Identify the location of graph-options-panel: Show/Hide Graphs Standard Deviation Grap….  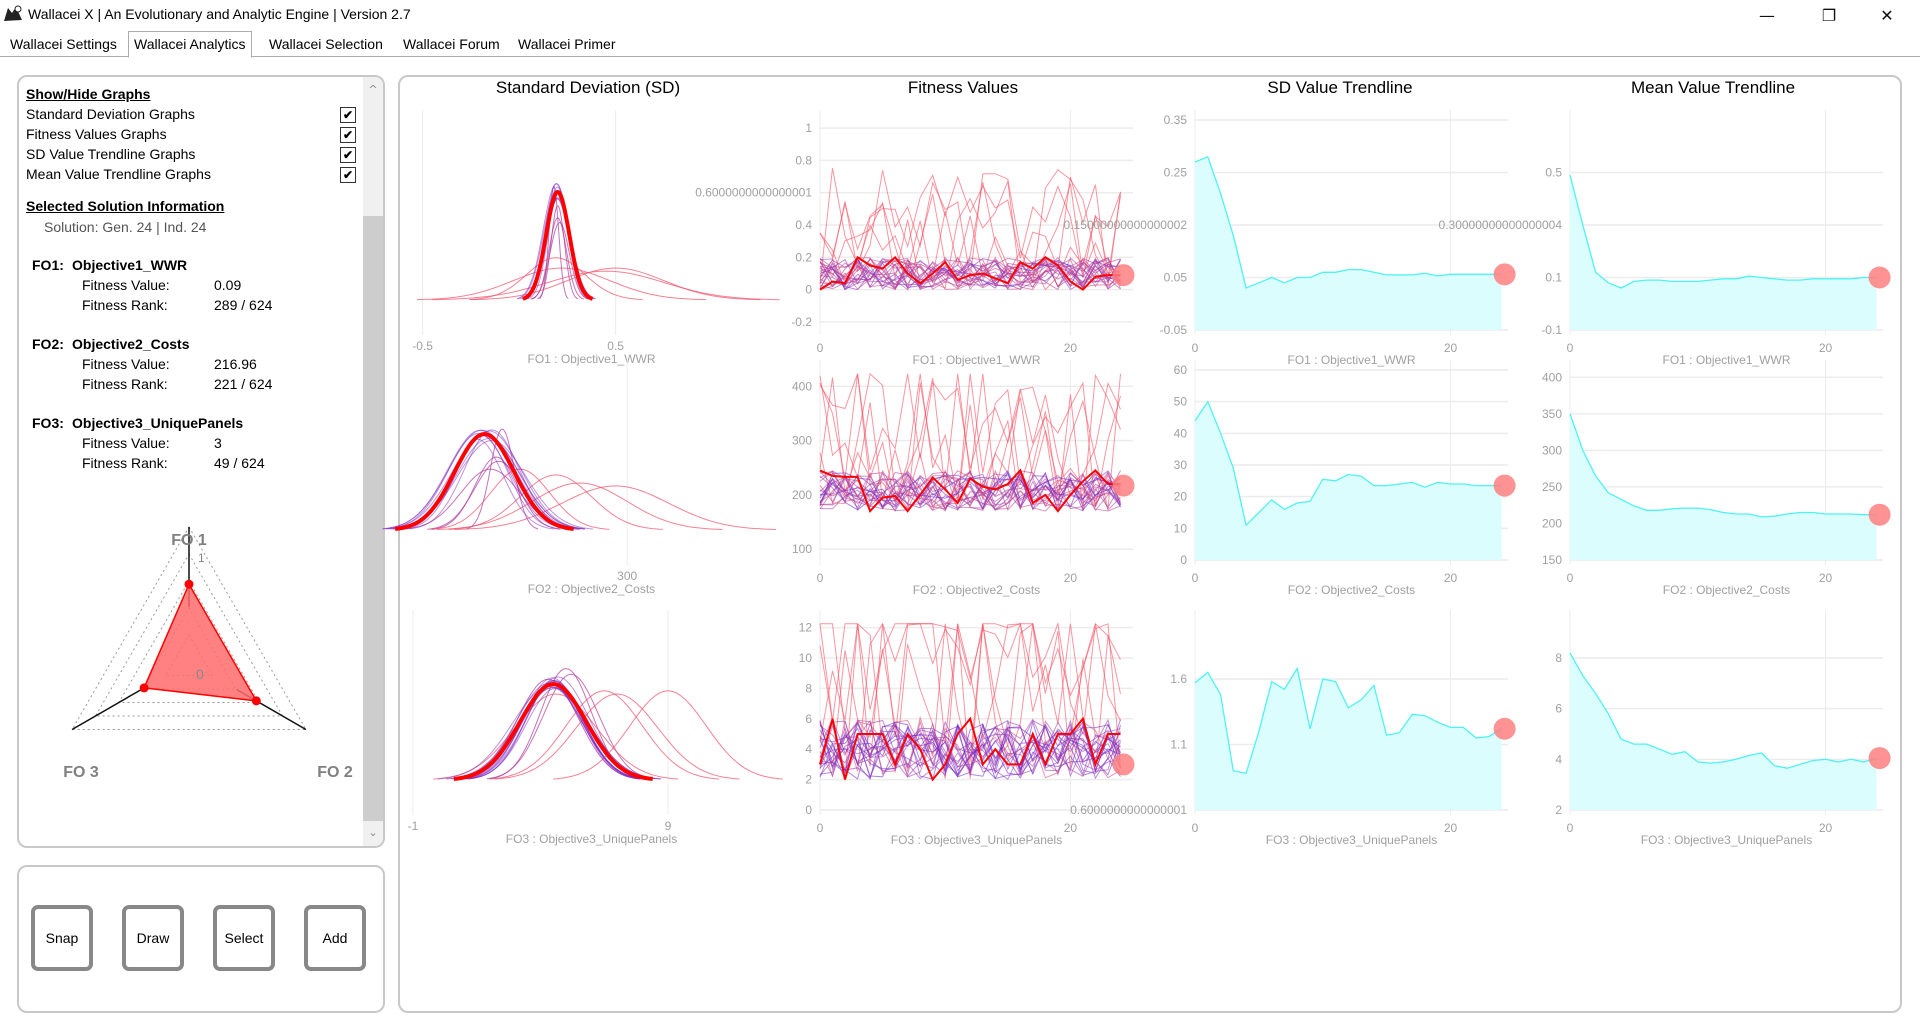
(201, 461).